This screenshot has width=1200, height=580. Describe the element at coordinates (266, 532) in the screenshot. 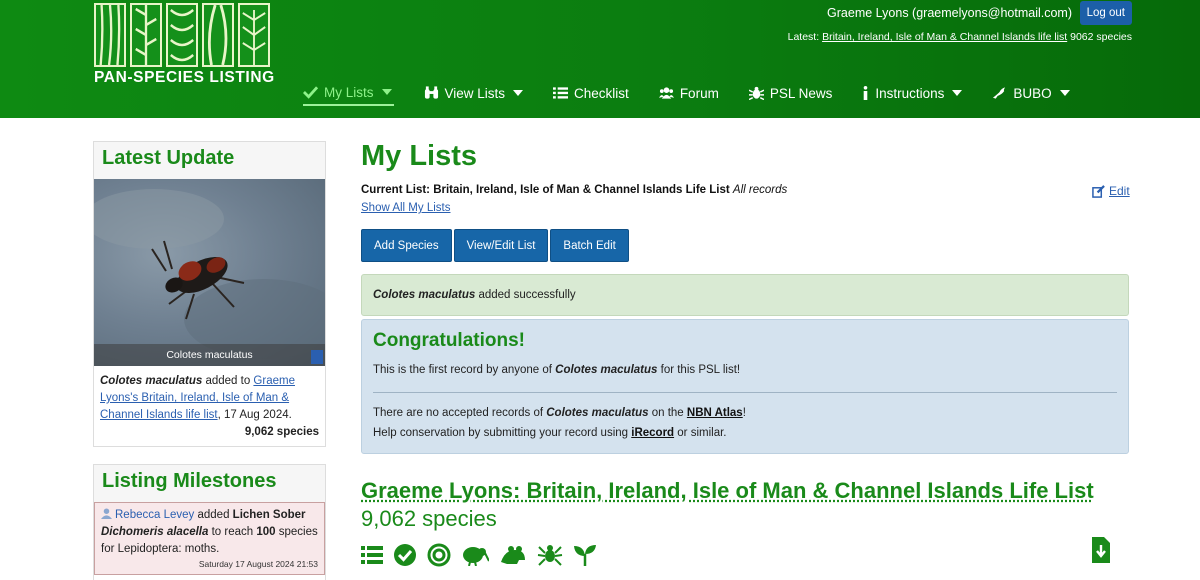

I see `milestone-number: 100` at that location.